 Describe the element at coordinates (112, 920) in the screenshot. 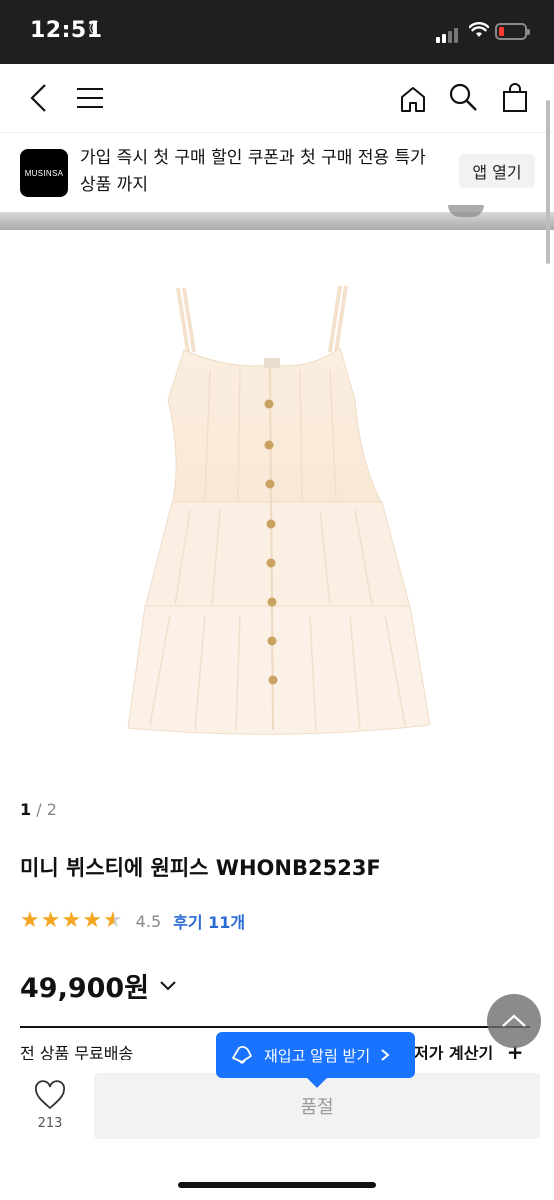

I see `half-star-icon: ★` at that location.